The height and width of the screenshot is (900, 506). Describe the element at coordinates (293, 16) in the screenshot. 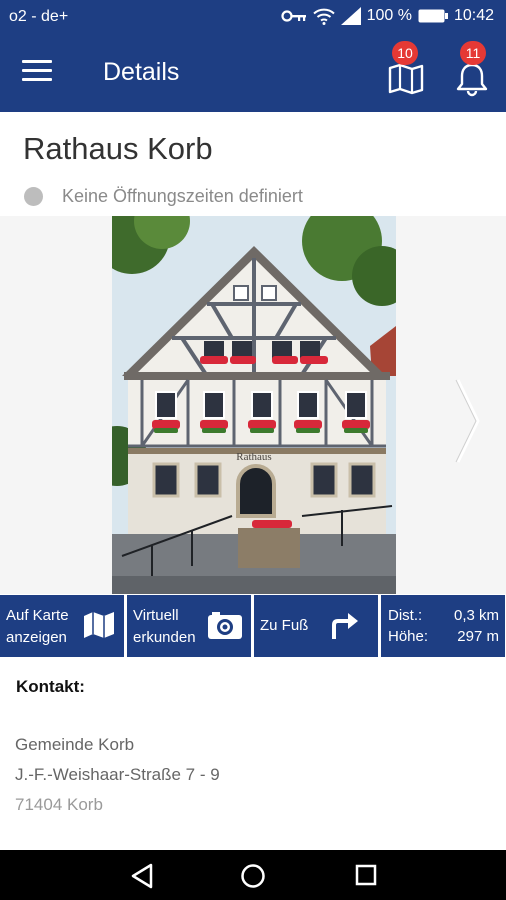

I see `key-icon` at that location.